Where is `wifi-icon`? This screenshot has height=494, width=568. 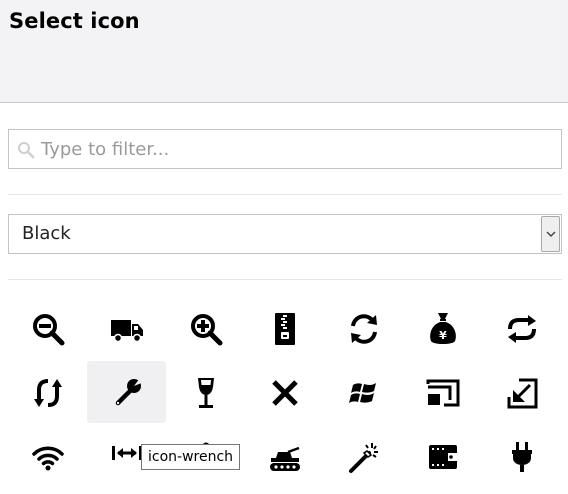 wifi-icon is located at coordinates (48, 458).